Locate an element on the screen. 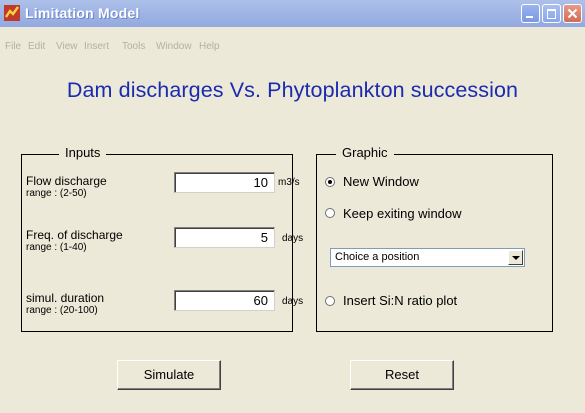  maximize-icon is located at coordinates (551, 14).